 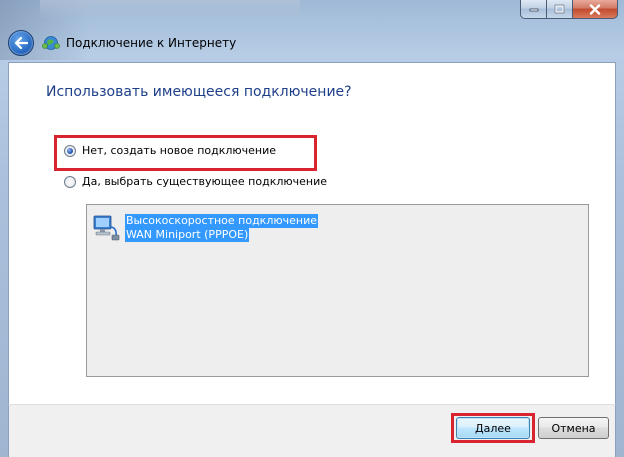 I want to click on close-icon, so click(x=595, y=9).